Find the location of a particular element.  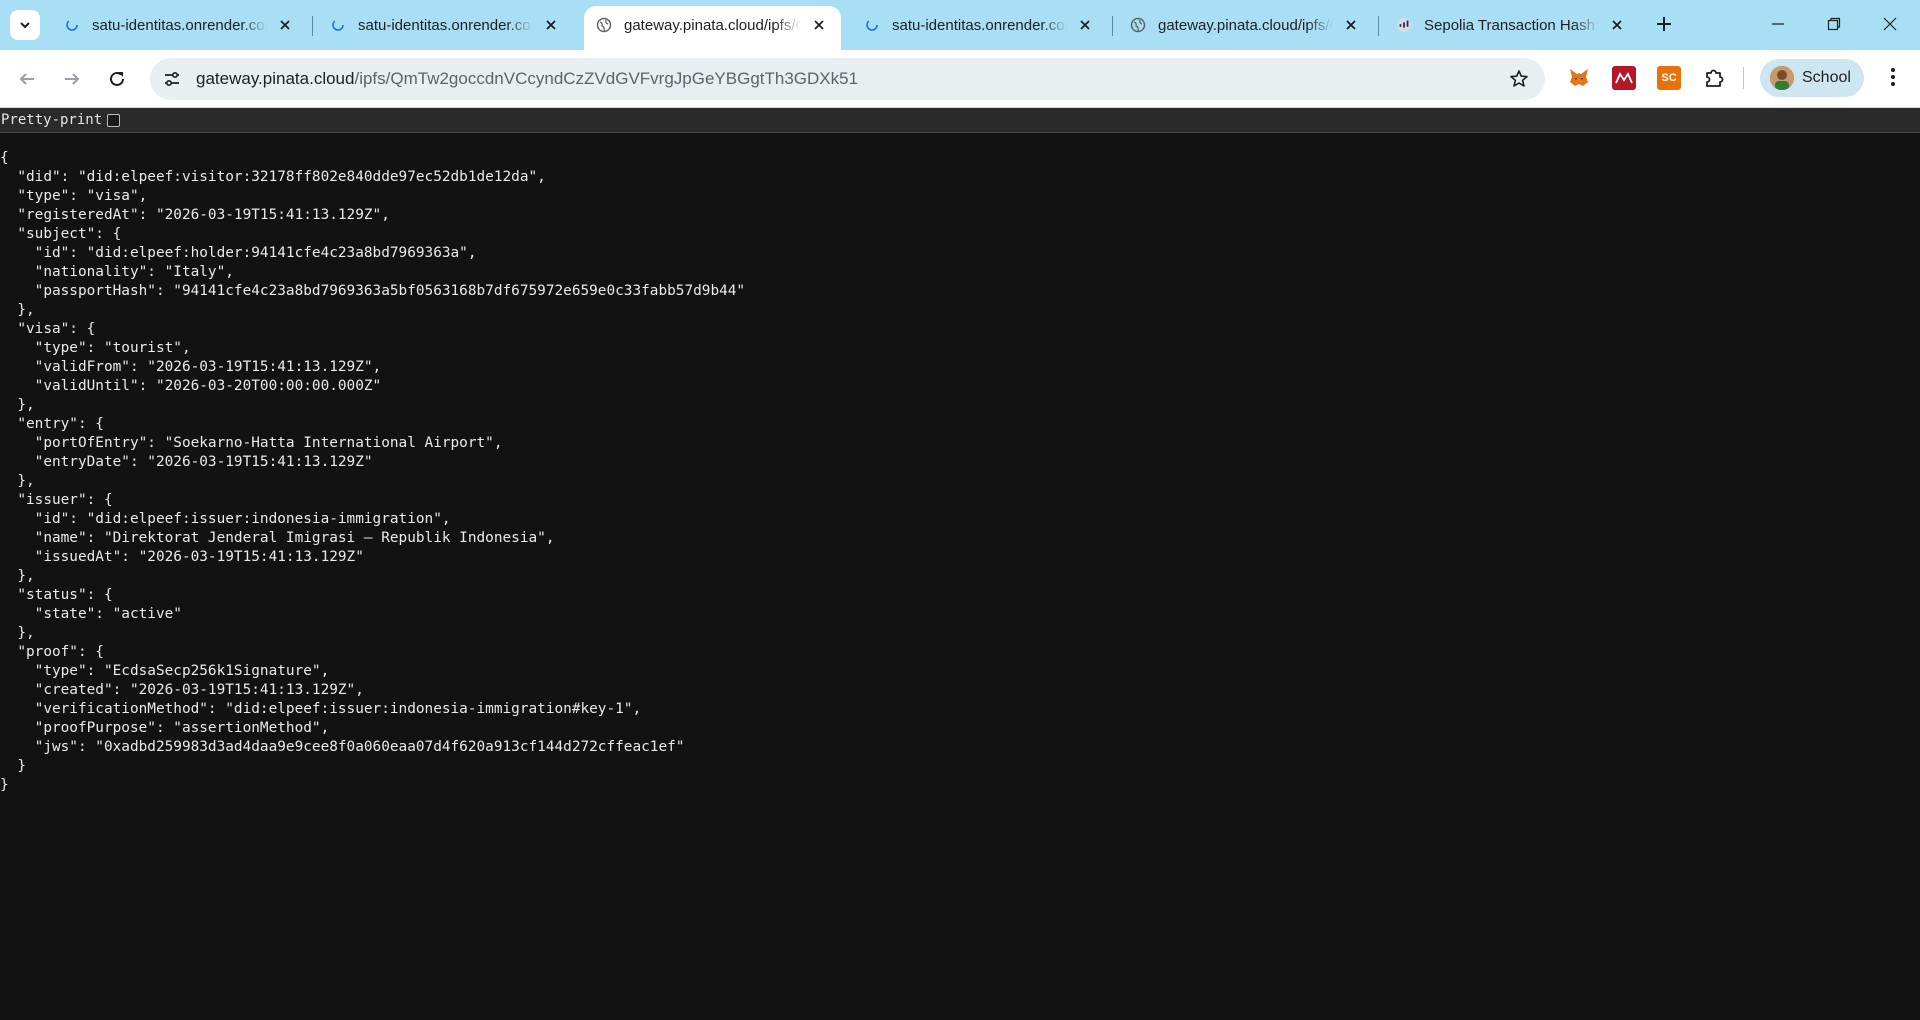

profile-button: School is located at coordinates (1812, 78).